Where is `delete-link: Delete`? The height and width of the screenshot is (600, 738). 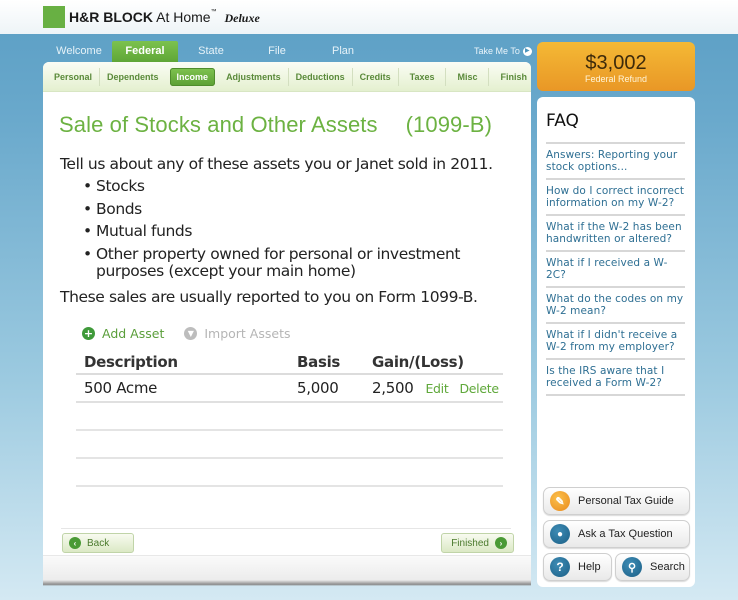
delete-link: Delete is located at coordinates (479, 388).